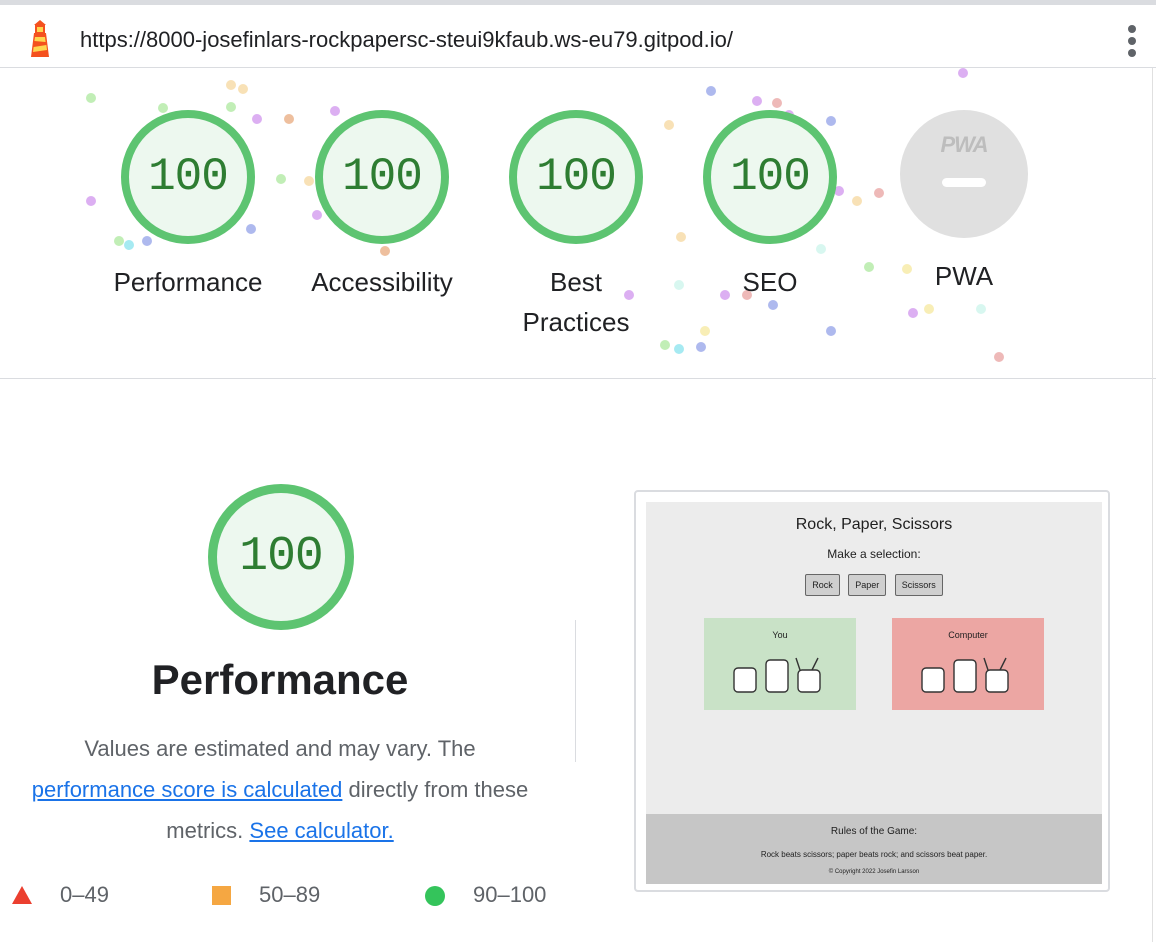  Describe the element at coordinates (40, 38) in the screenshot. I see `lighthouse-icon` at that location.